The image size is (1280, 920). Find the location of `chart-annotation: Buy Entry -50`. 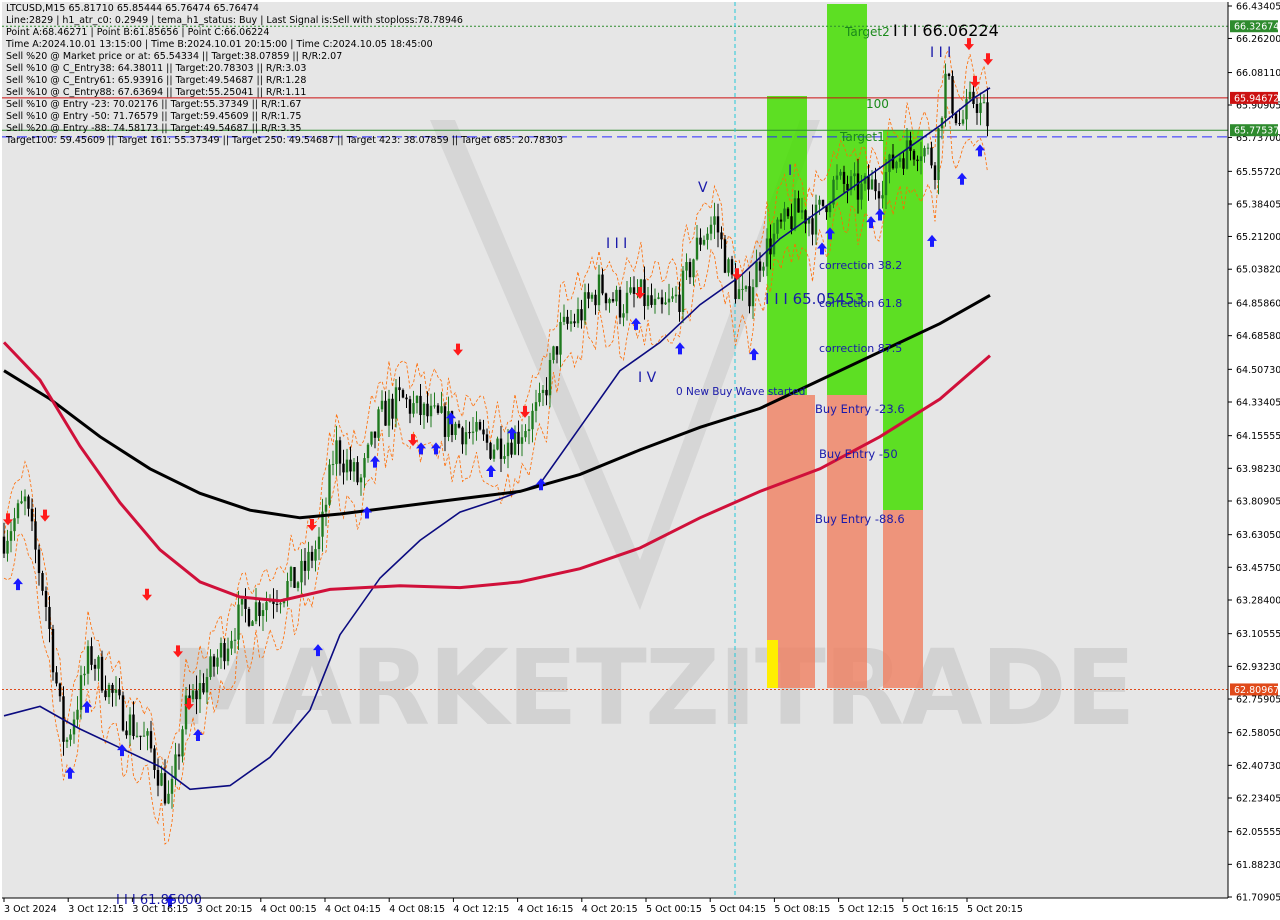

chart-annotation: Buy Entry -50 is located at coordinates (858, 454).